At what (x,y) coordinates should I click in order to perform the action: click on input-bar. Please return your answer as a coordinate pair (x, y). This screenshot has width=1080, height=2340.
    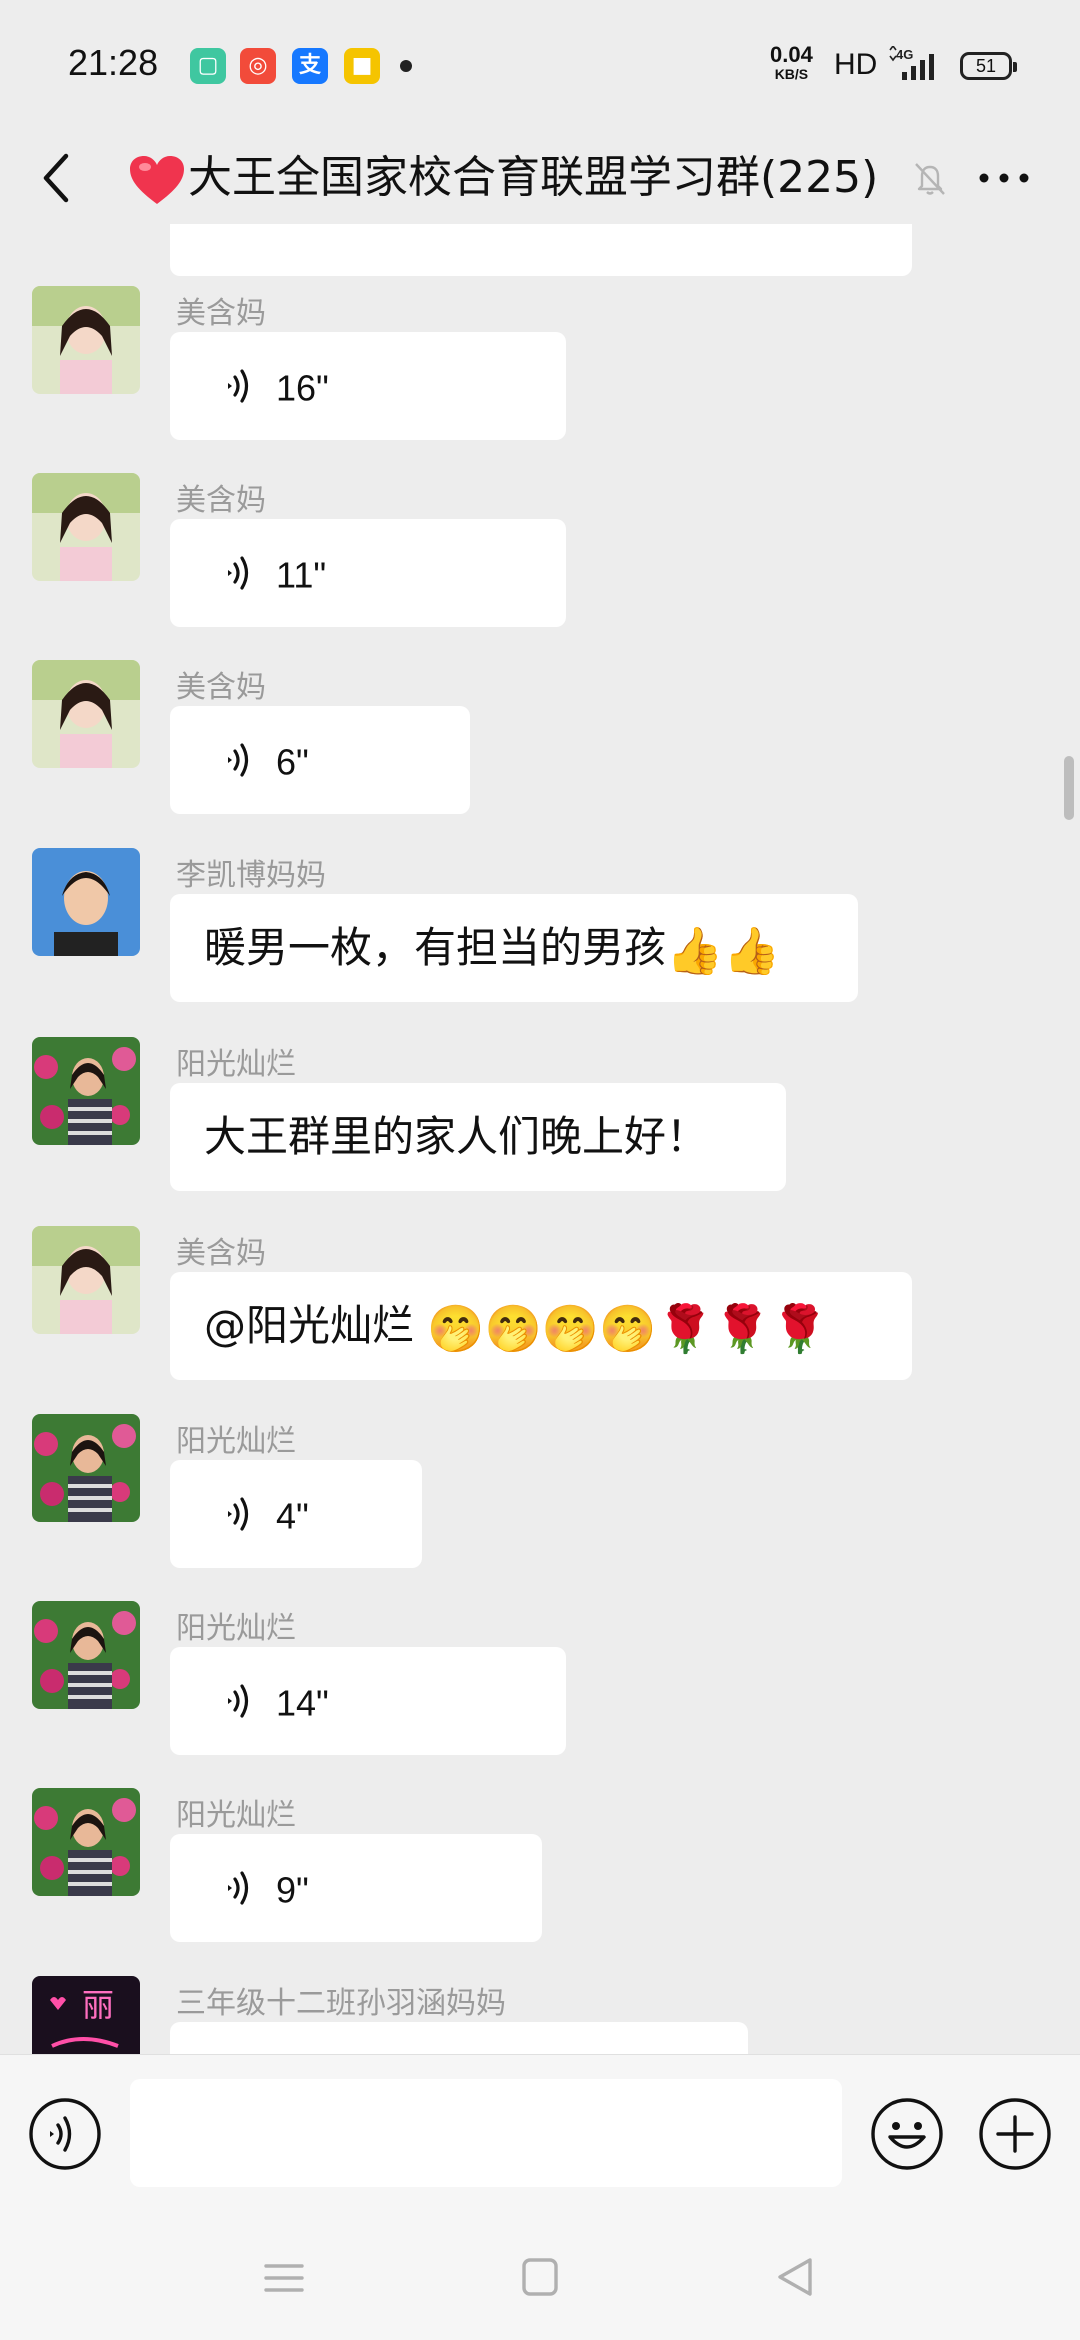
    Looking at the image, I should click on (540, 2137).